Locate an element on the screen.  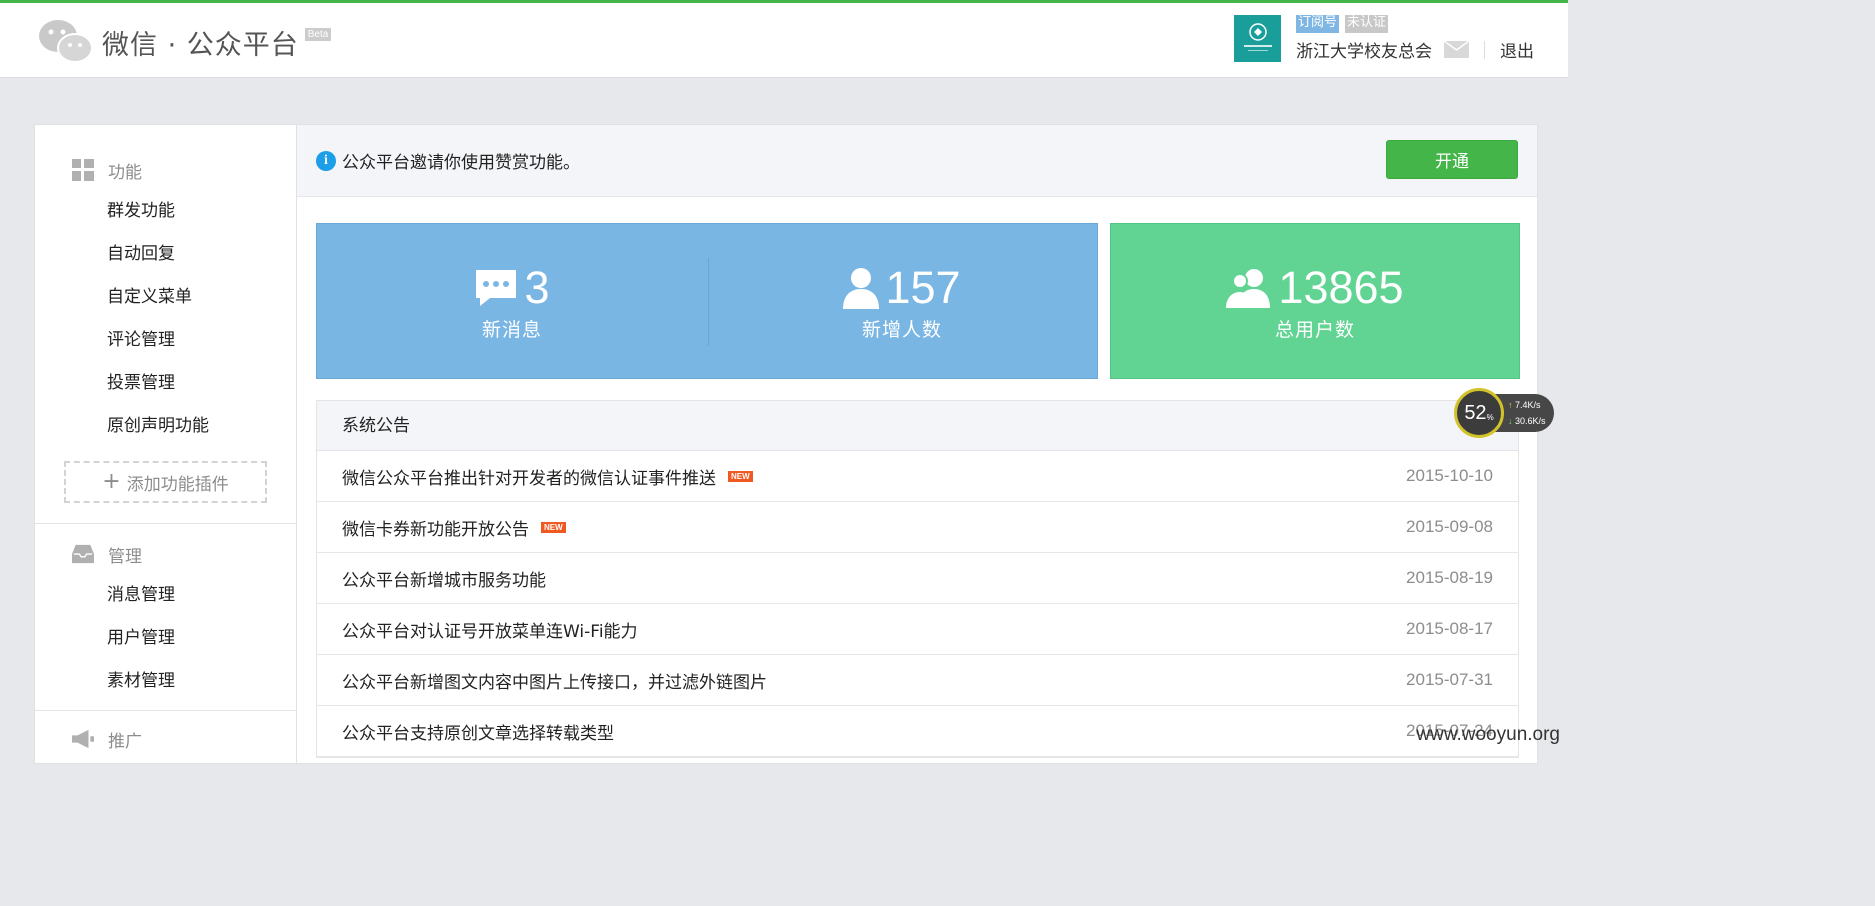
mail-icon is located at coordinates (1456, 49).